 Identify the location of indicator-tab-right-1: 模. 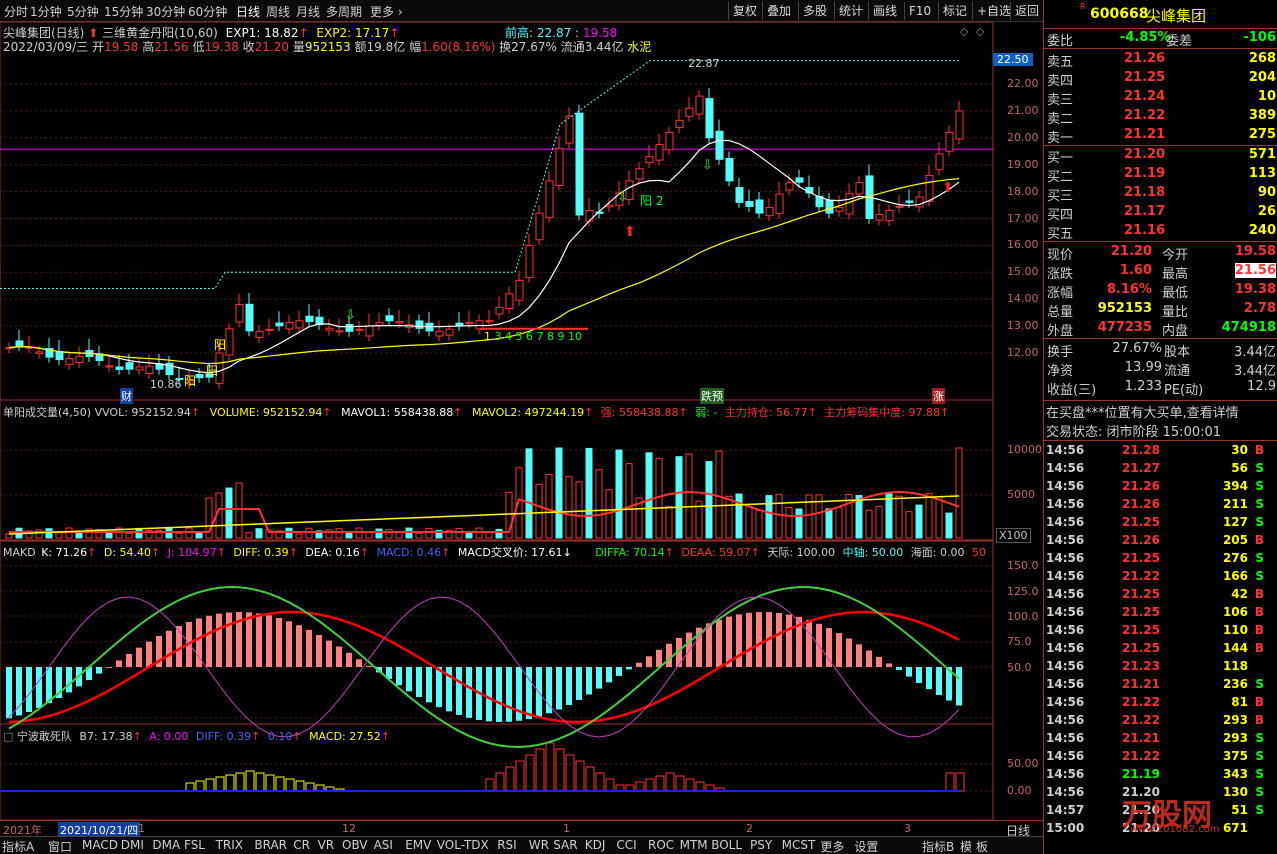
(966, 846).